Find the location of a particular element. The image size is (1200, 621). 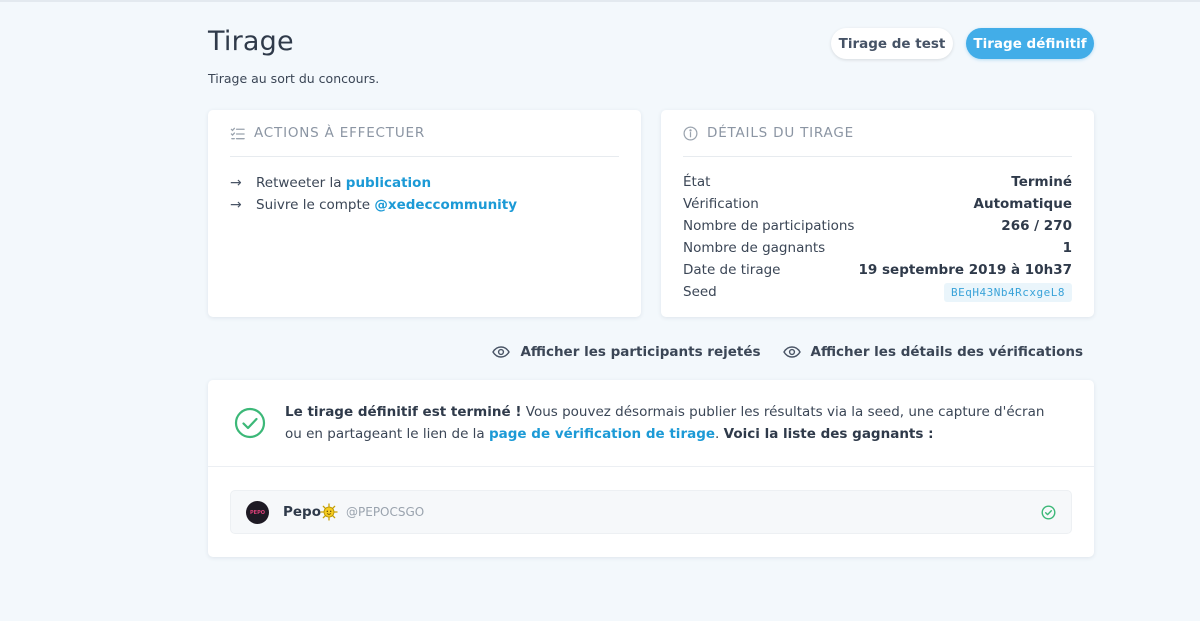

show-verifications-label: Afficher les détails des vérifications is located at coordinates (946, 352).